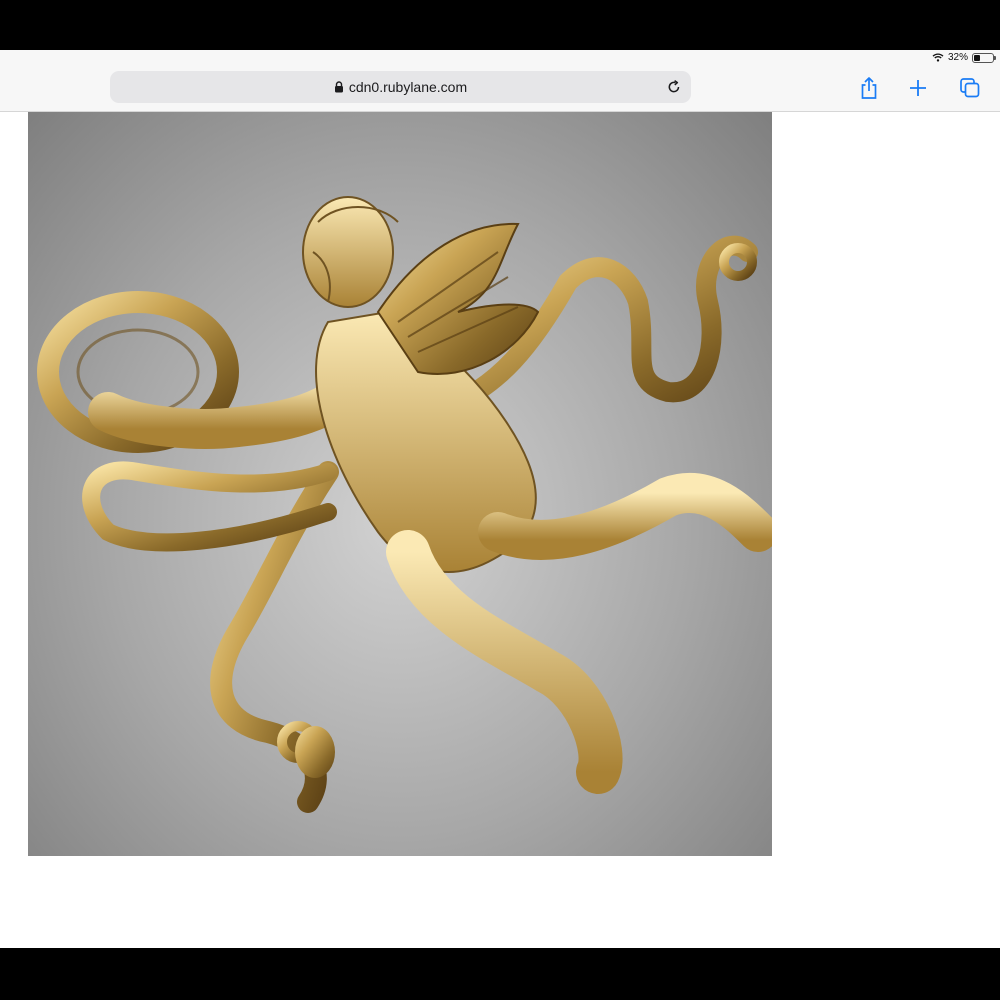  What do you see at coordinates (938, 57) in the screenshot?
I see `wifi-icon` at bounding box center [938, 57].